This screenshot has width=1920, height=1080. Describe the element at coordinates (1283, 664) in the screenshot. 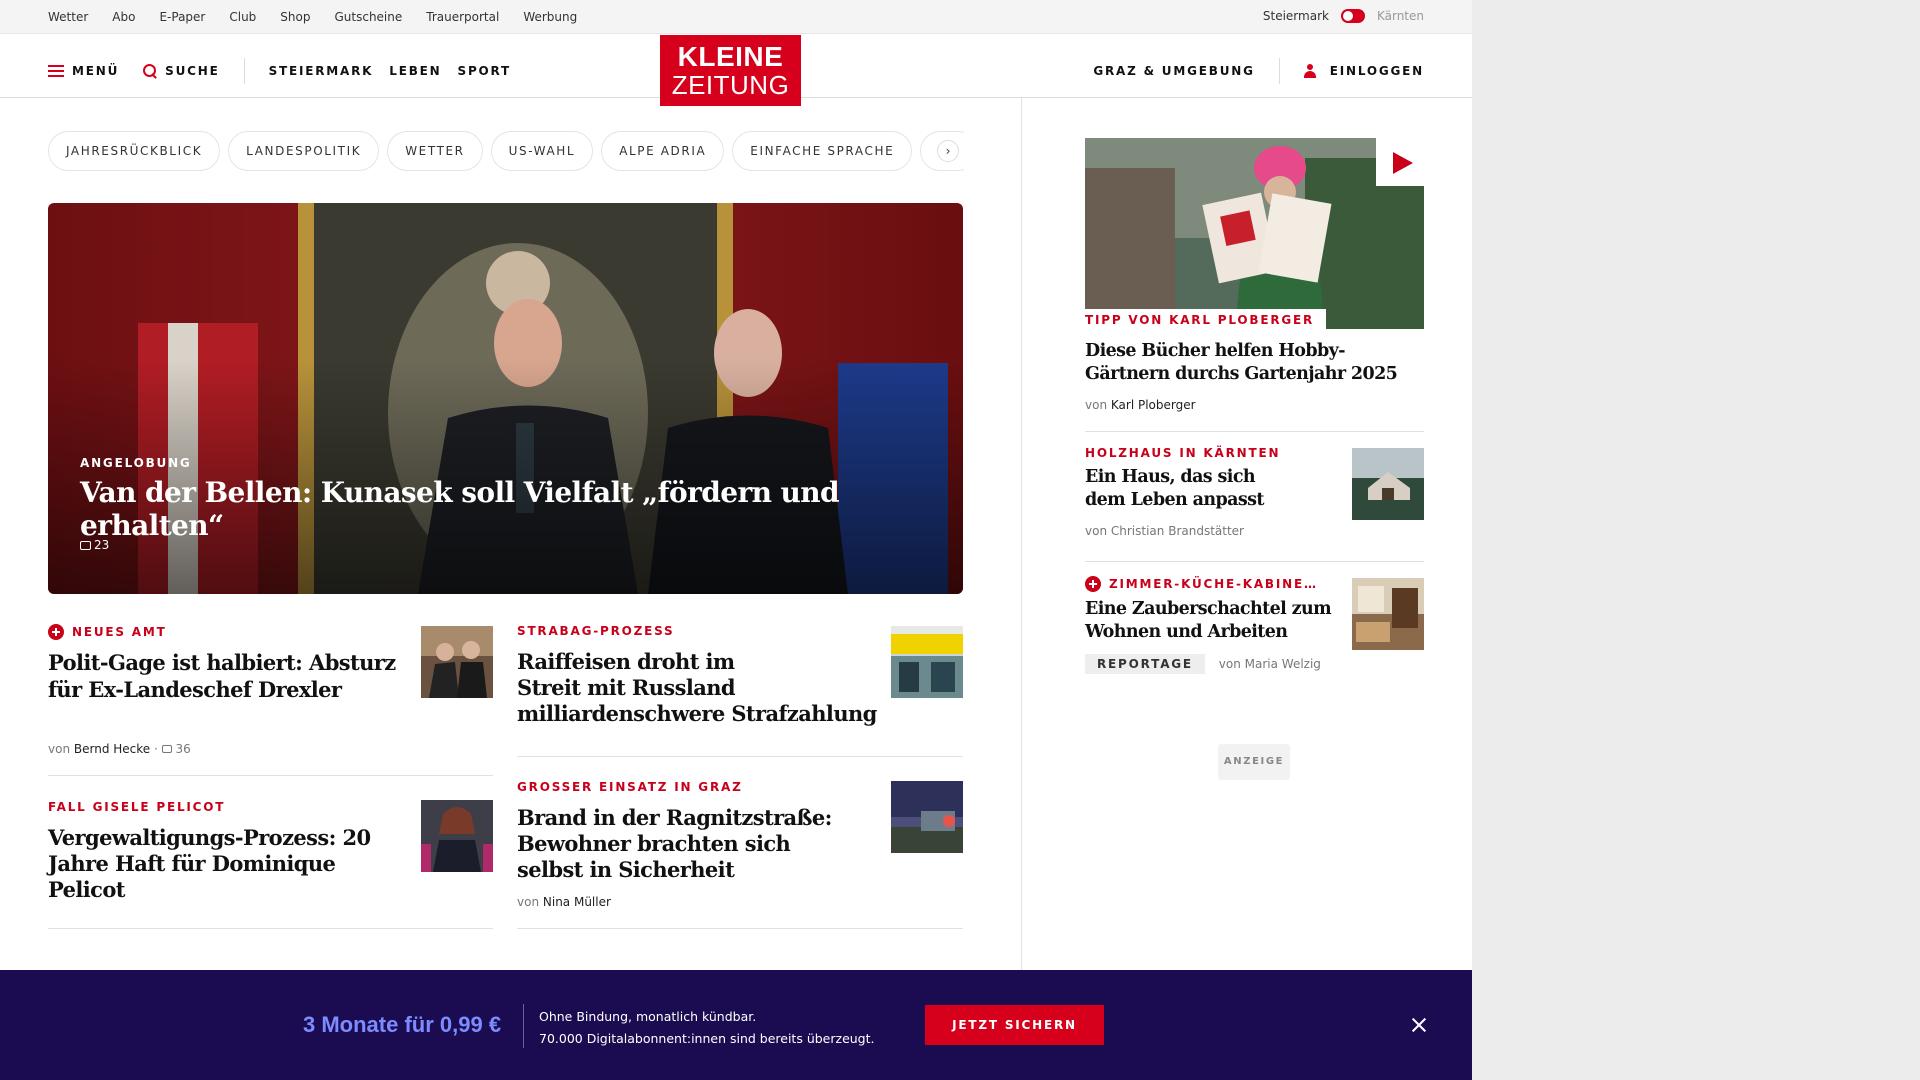

I see `author-link: Maria Welzig` at that location.